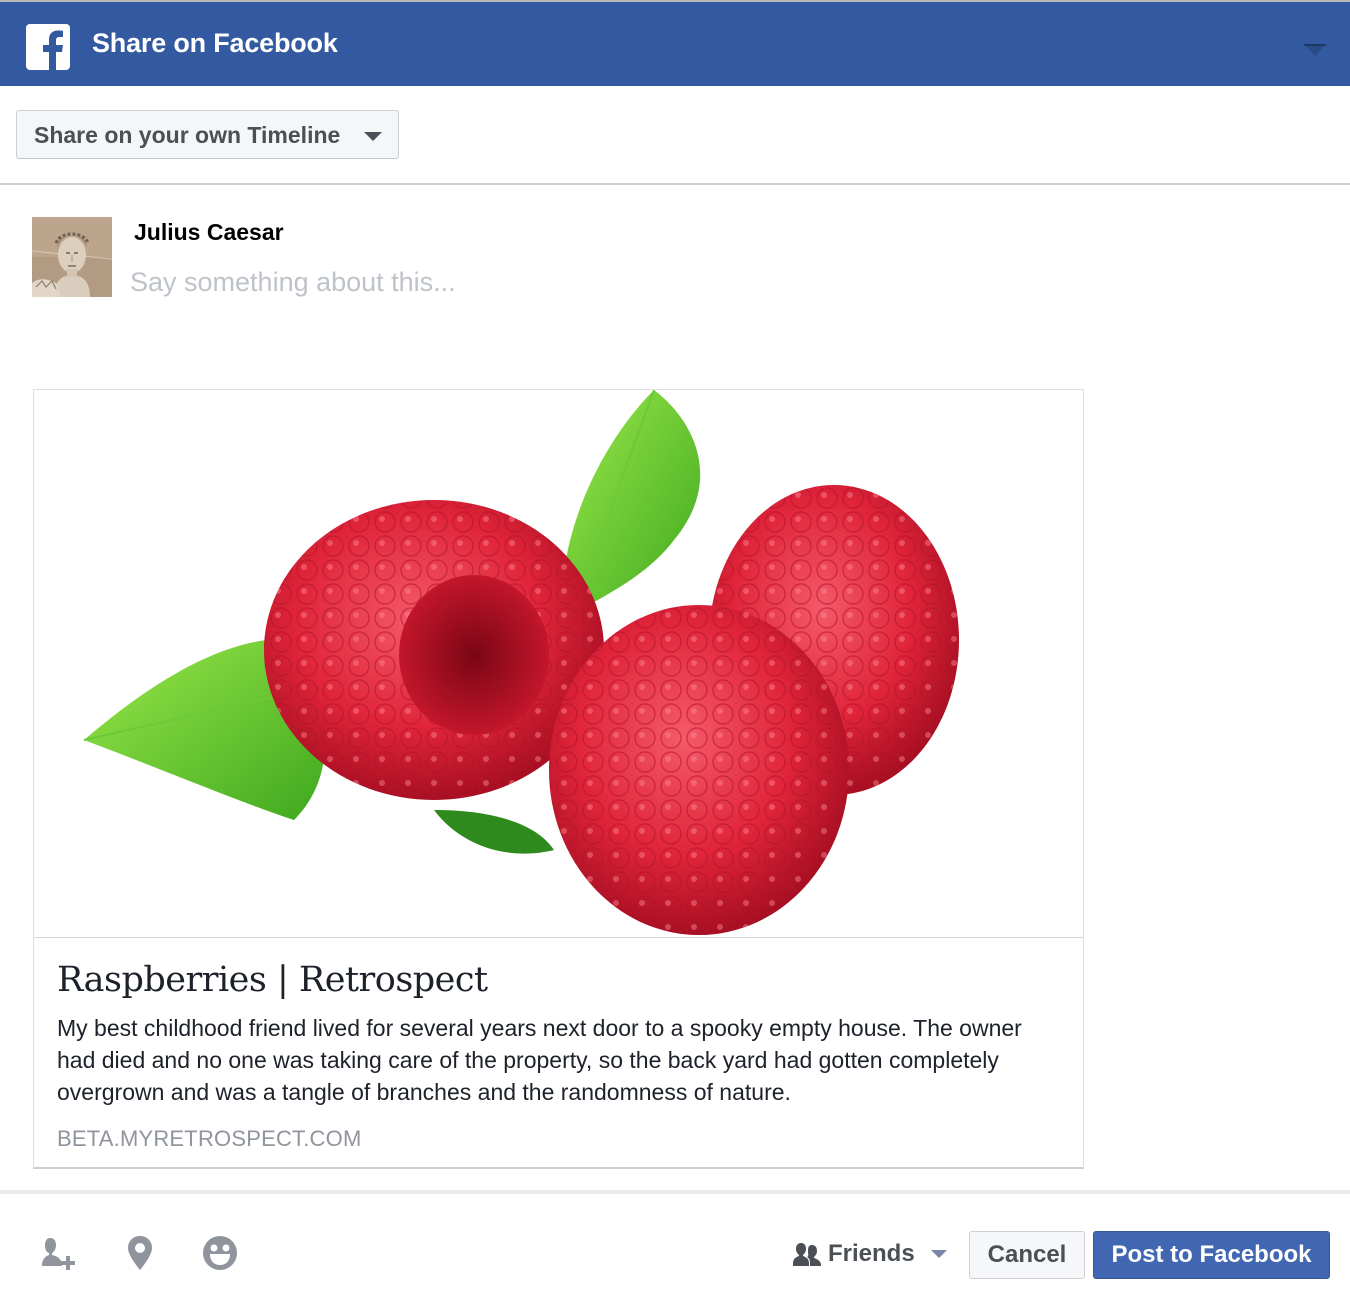 The image size is (1350, 1315). Describe the element at coordinates (272, 980) in the screenshot. I see `link-preview-title: Raspberries | Retrospect` at that location.